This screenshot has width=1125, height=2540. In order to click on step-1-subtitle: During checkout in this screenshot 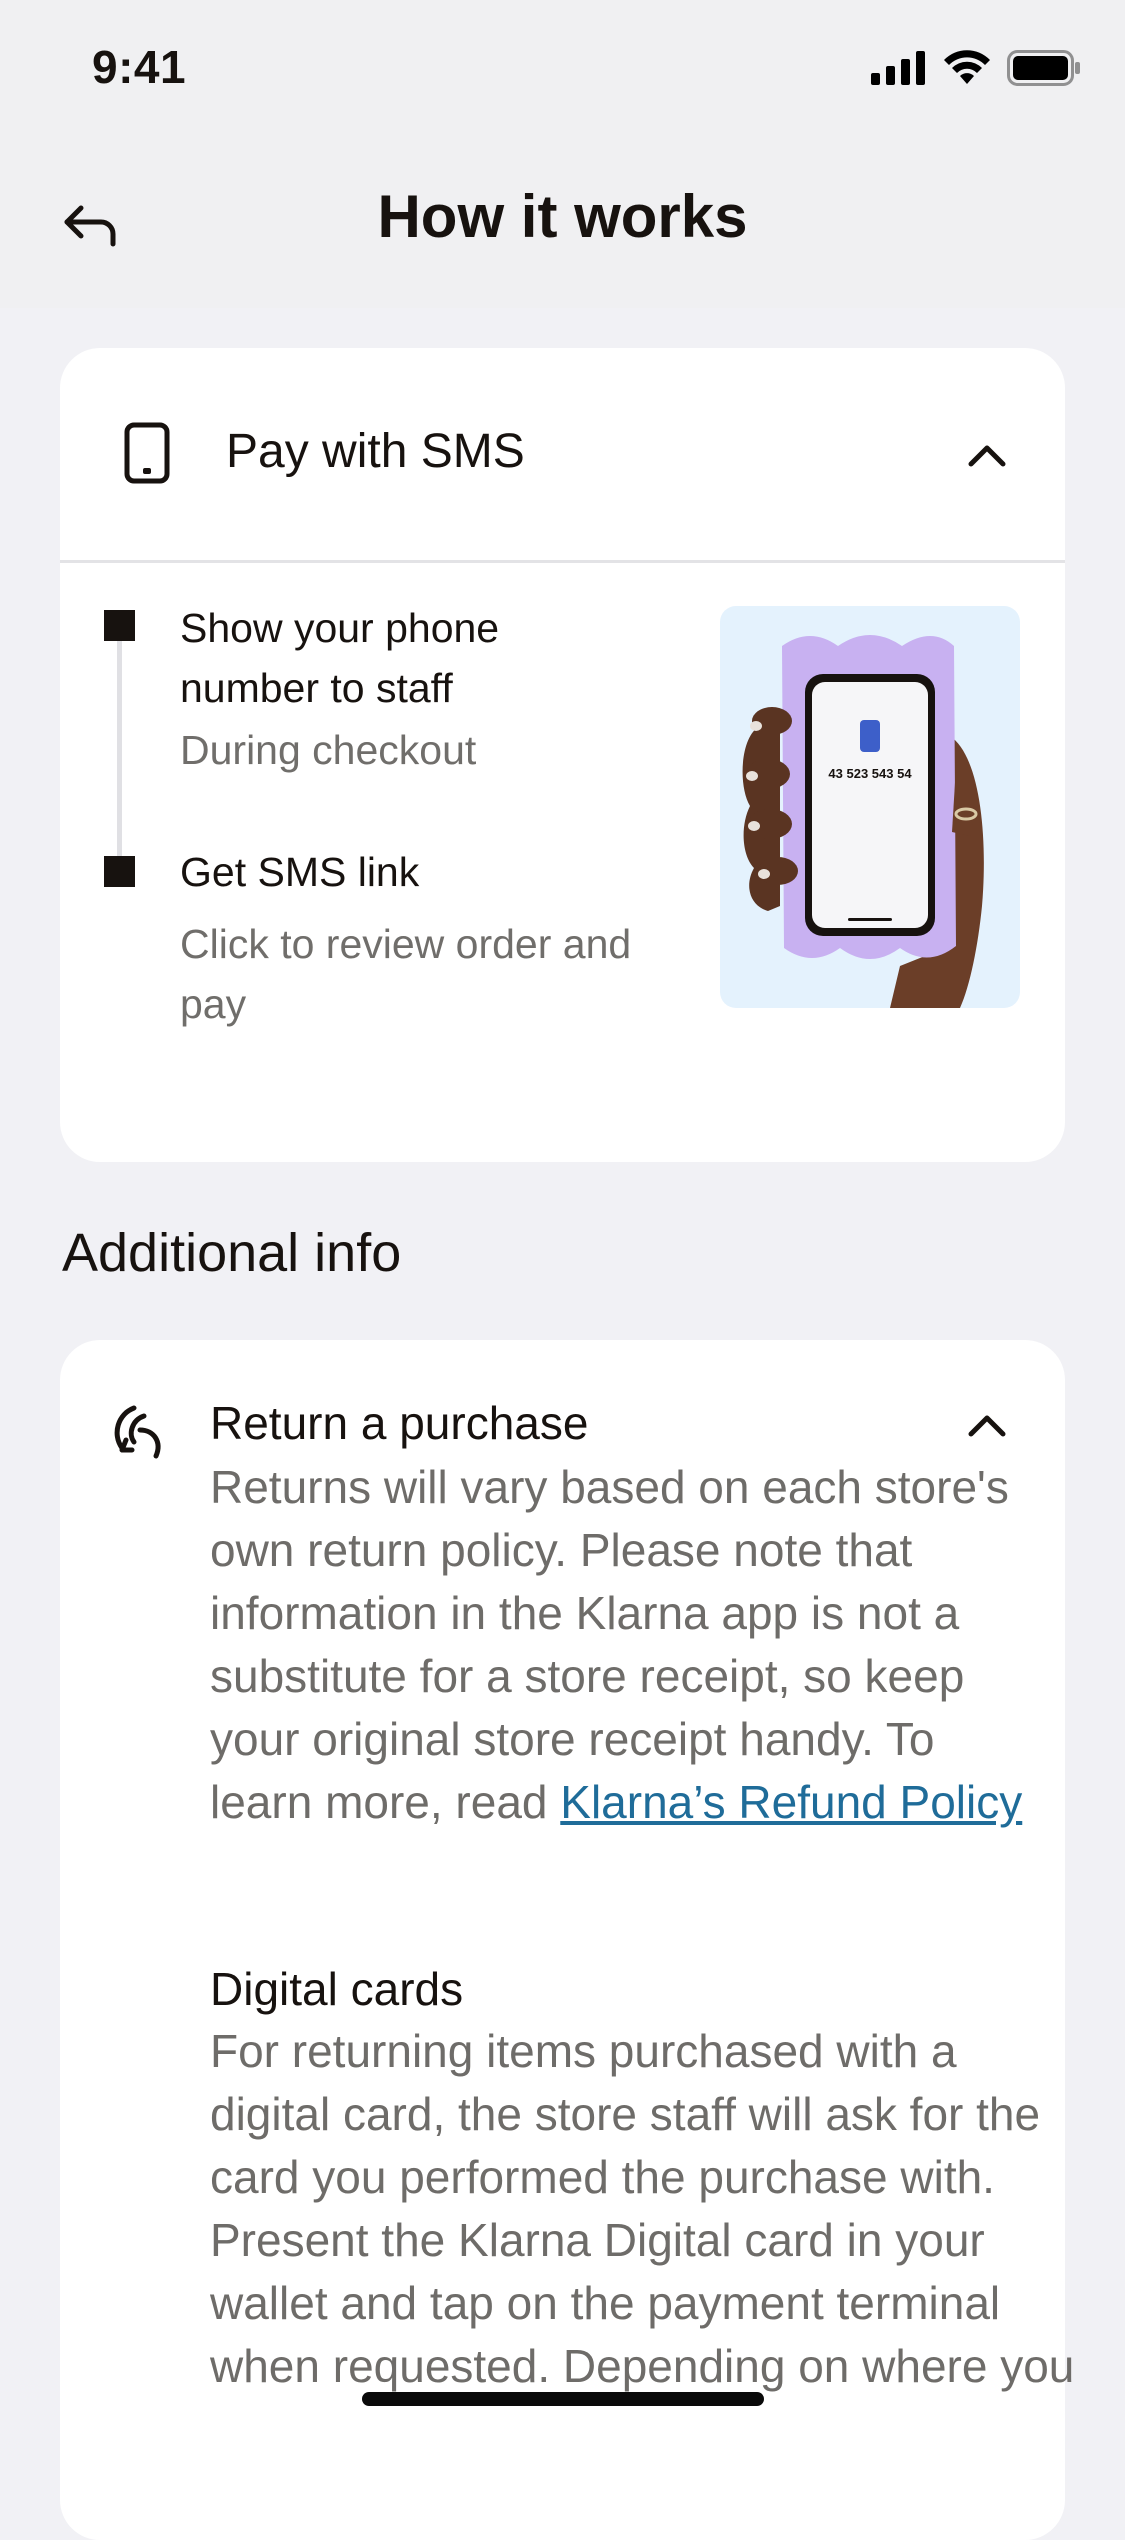, I will do `click(328, 750)`.